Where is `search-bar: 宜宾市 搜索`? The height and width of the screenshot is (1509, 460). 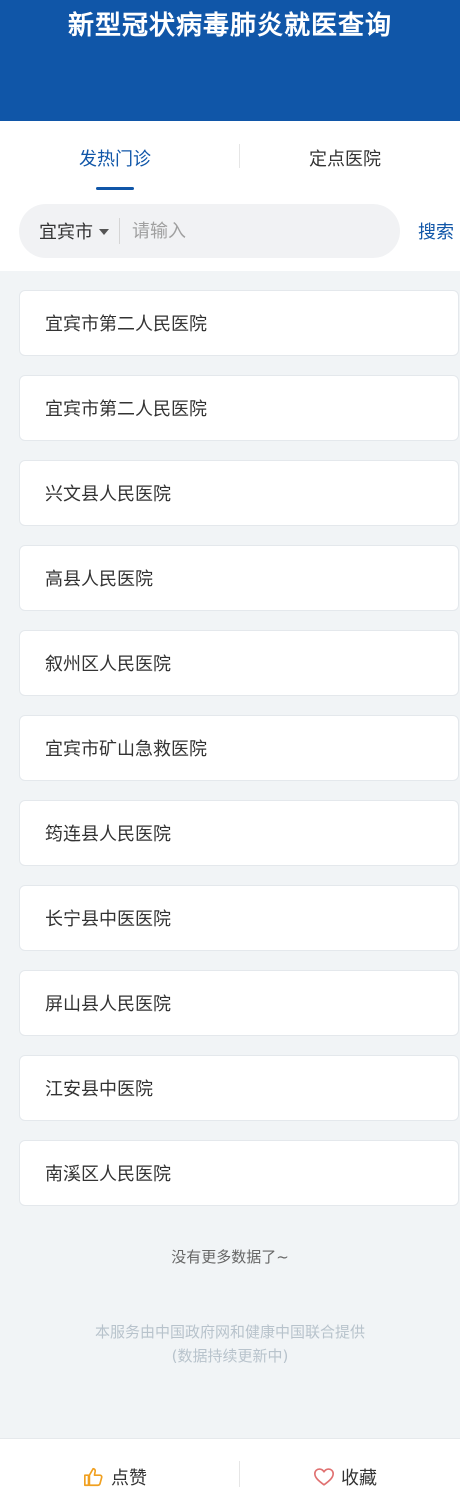 search-bar: 宜宾市 搜索 is located at coordinates (230, 233).